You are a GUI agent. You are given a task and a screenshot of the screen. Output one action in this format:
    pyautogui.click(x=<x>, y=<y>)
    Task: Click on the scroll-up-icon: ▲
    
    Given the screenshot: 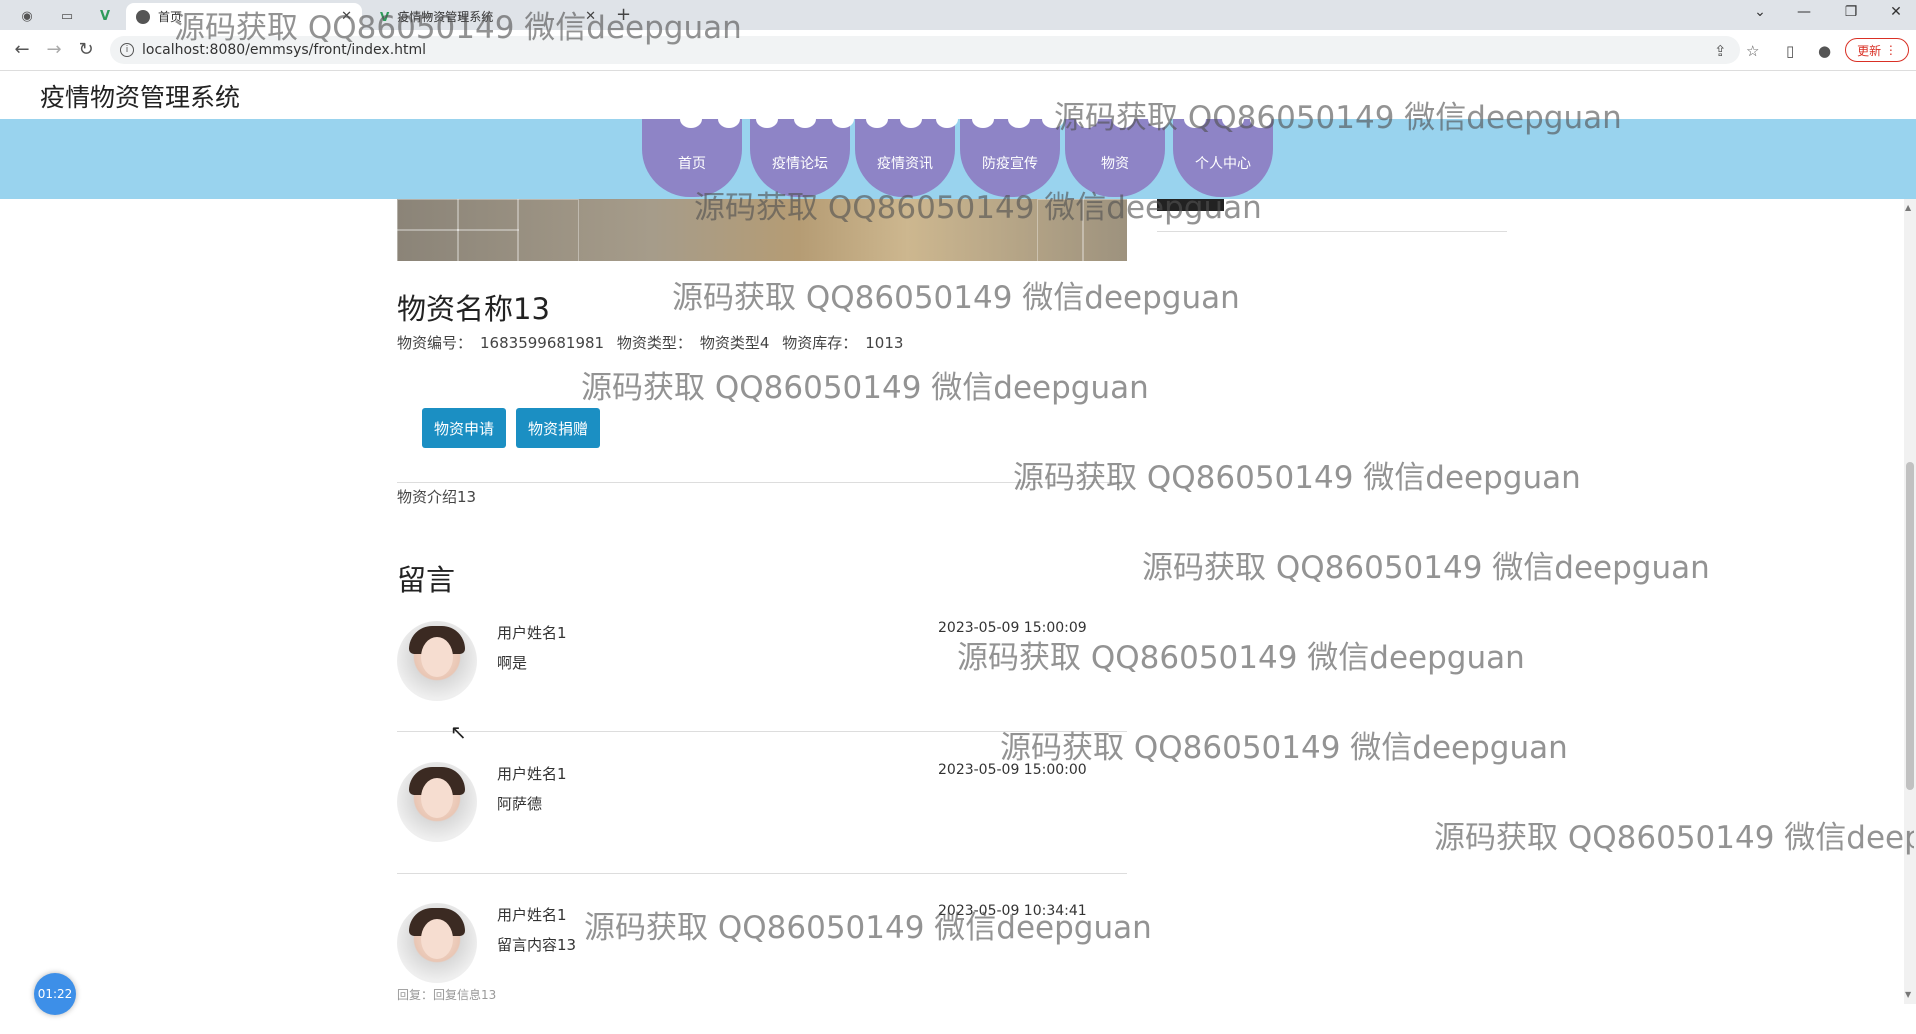 What is the action you would take?
    pyautogui.click(x=1908, y=207)
    